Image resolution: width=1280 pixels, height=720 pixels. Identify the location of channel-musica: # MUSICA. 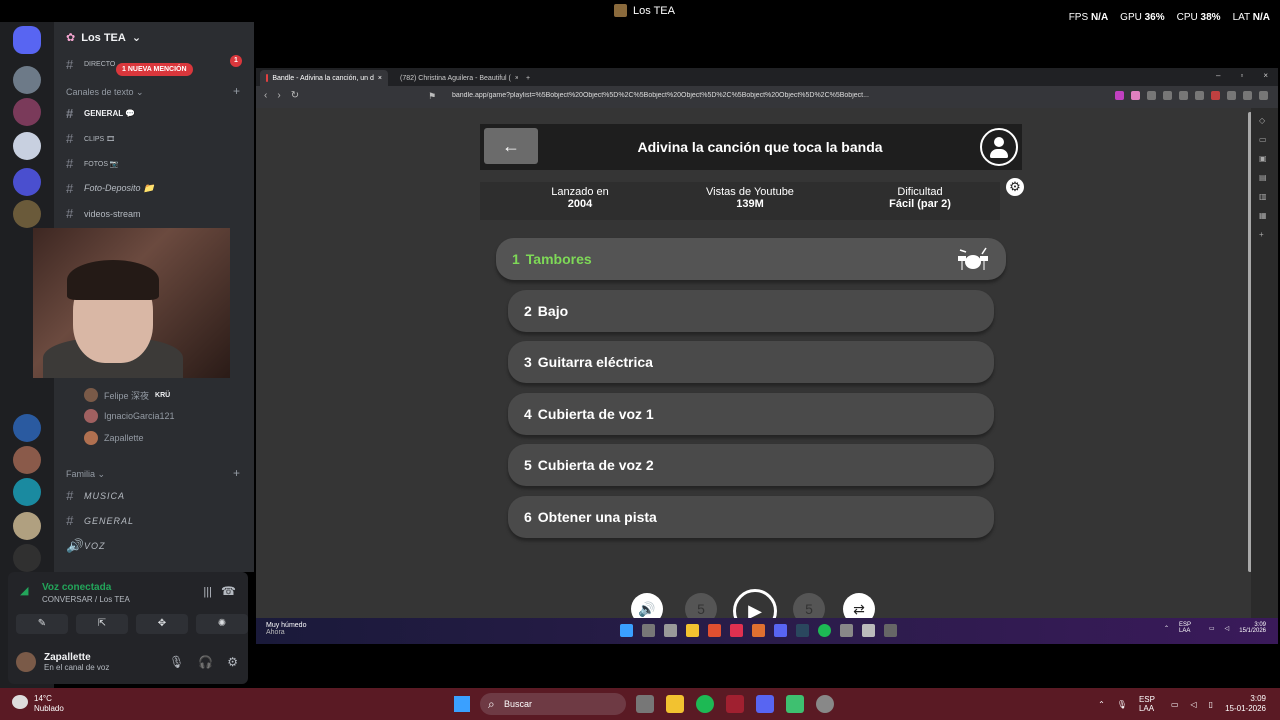
(95, 495).